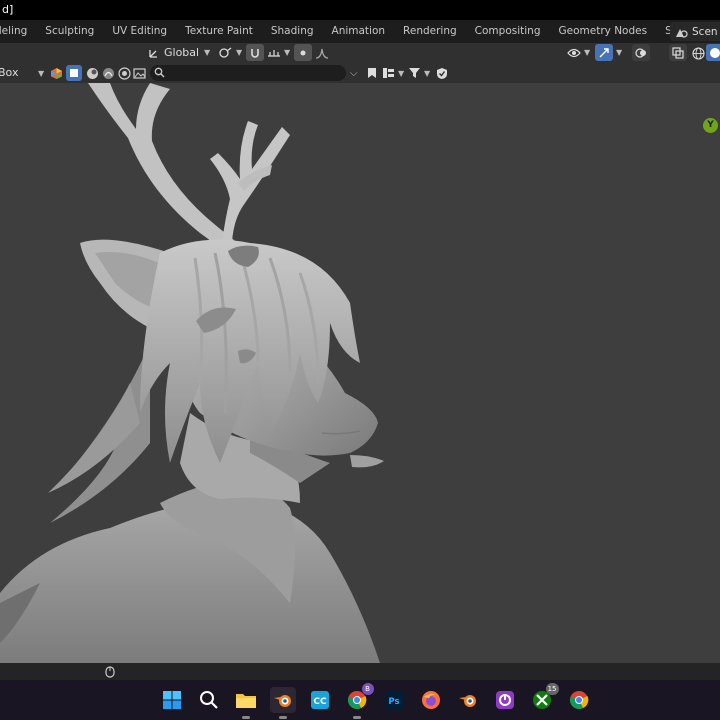  Describe the element at coordinates (219, 31) in the screenshot. I see `tab-texture-paint: Texture Paint` at that location.